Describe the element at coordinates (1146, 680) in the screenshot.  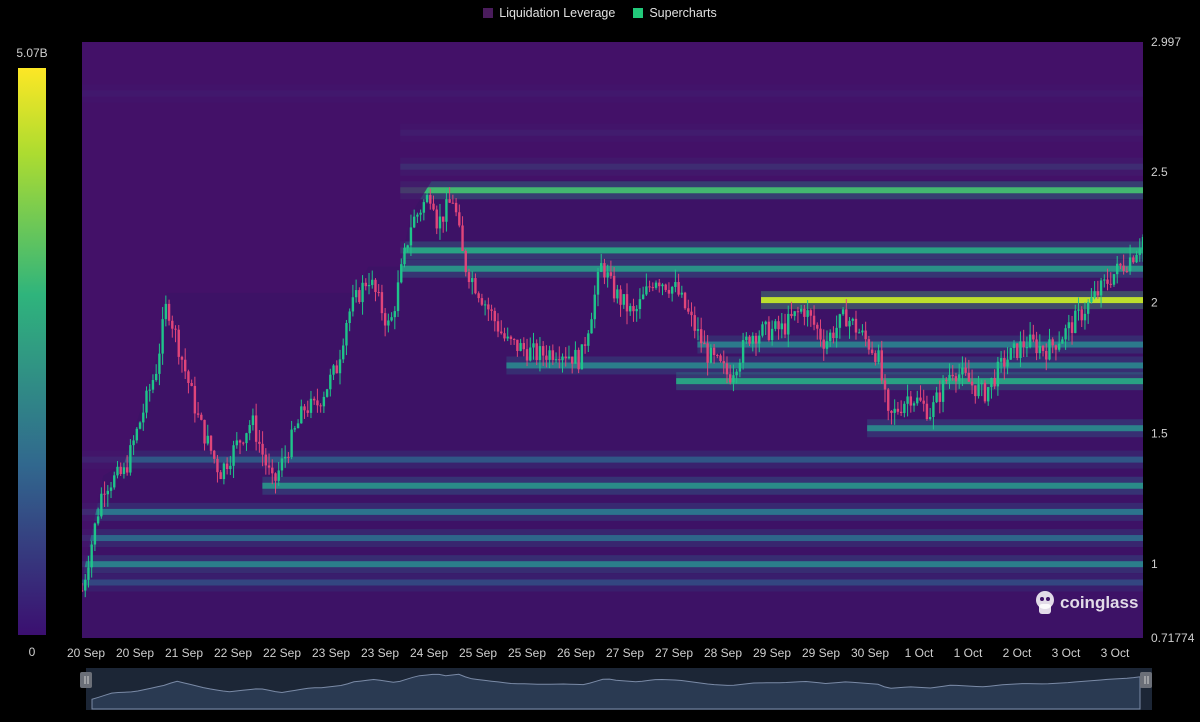
I see `navigator-right-handle` at that location.